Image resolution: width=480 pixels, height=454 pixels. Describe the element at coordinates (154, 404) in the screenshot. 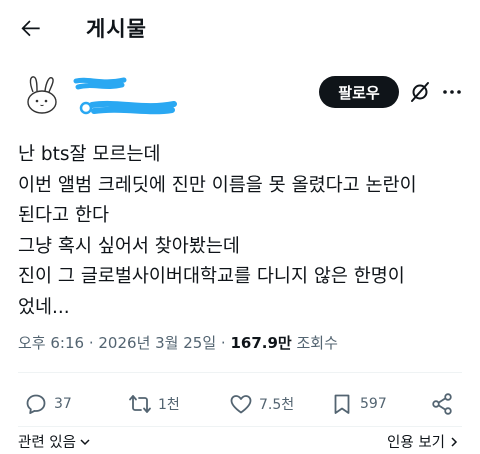

I see `repost-button: 1천` at that location.